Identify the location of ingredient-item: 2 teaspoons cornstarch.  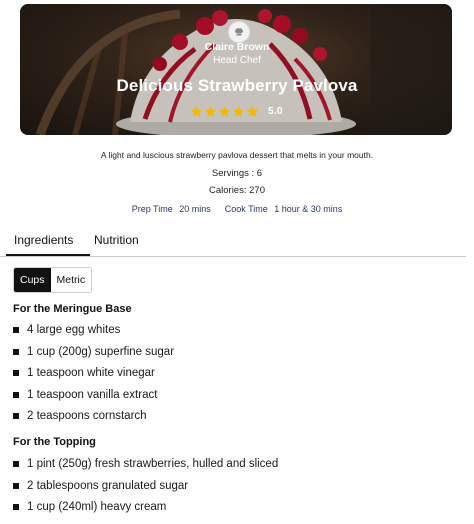
(80, 416).